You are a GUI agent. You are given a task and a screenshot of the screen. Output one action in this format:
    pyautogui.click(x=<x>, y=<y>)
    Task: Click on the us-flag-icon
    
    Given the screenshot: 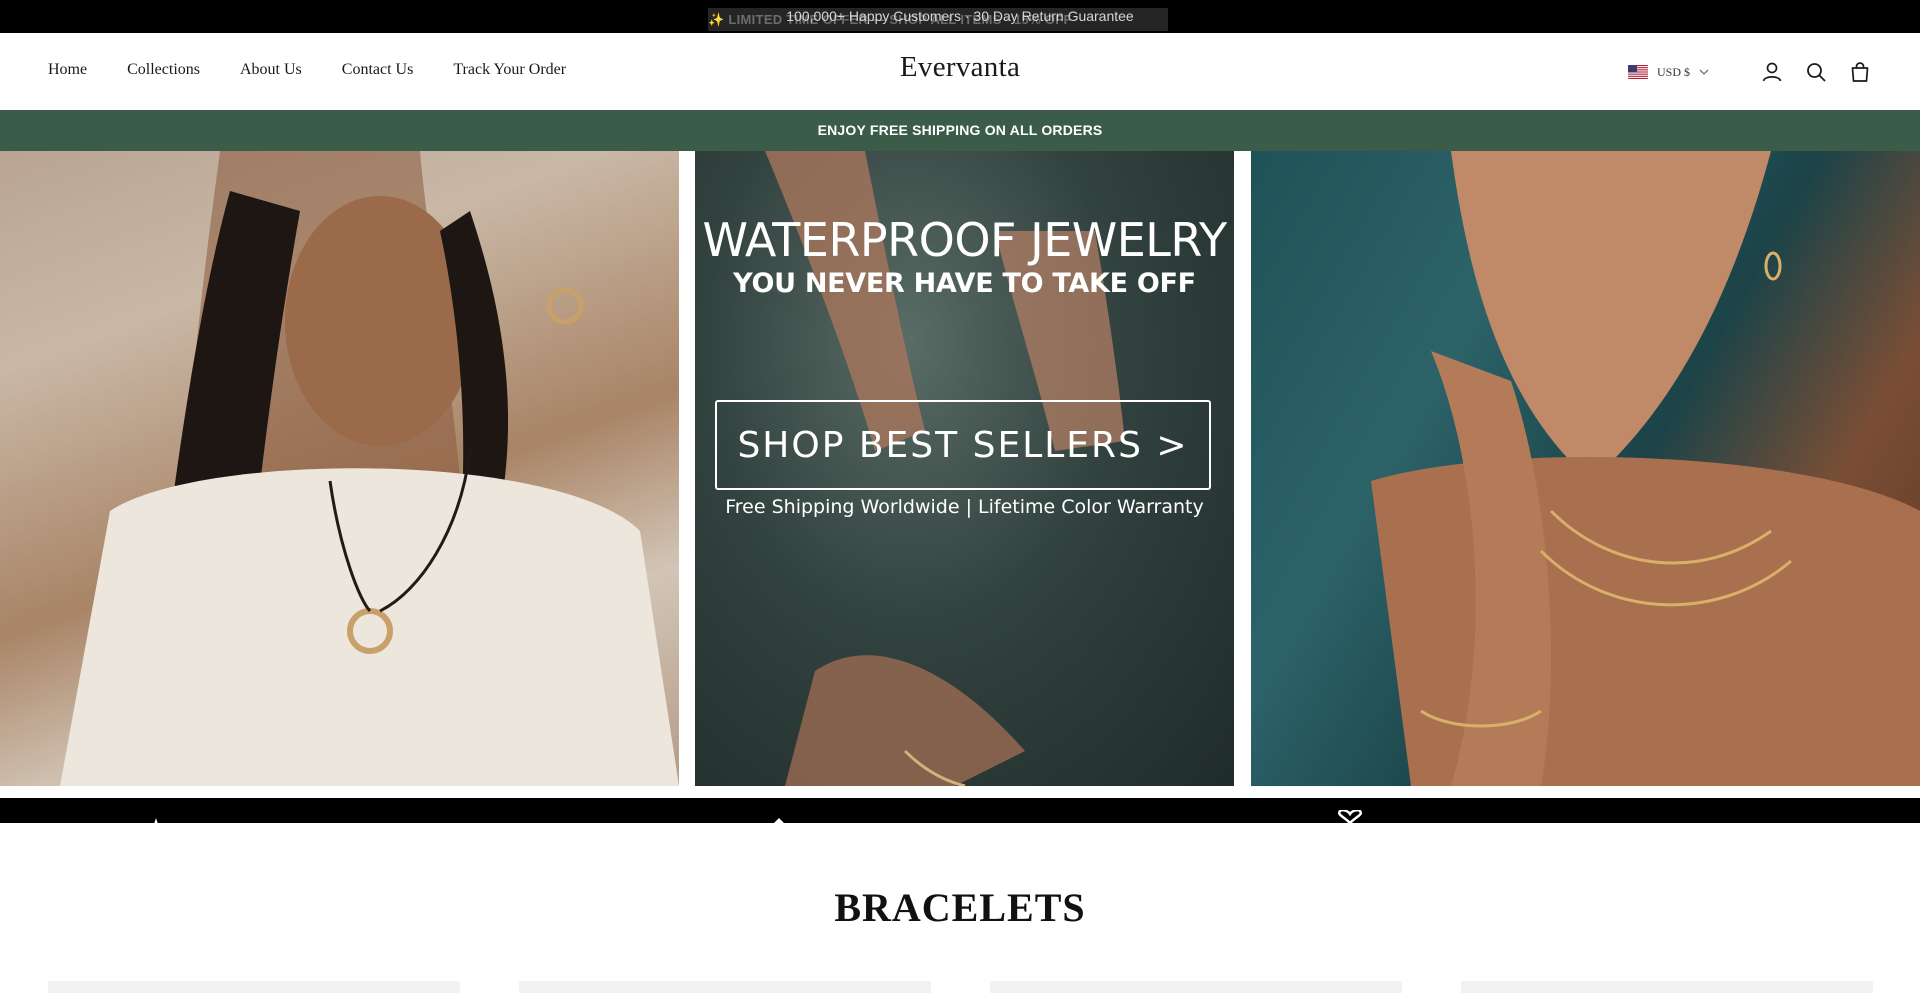 What is the action you would take?
    pyautogui.click(x=1637, y=72)
    